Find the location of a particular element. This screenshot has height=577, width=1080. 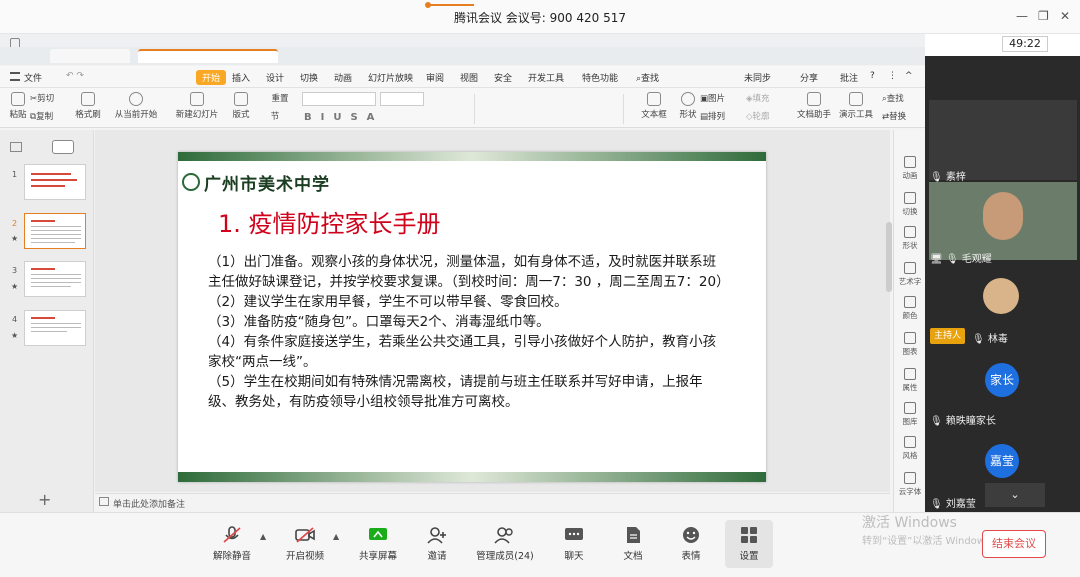

rail-gallery: 图库 is located at coordinates (910, 414).